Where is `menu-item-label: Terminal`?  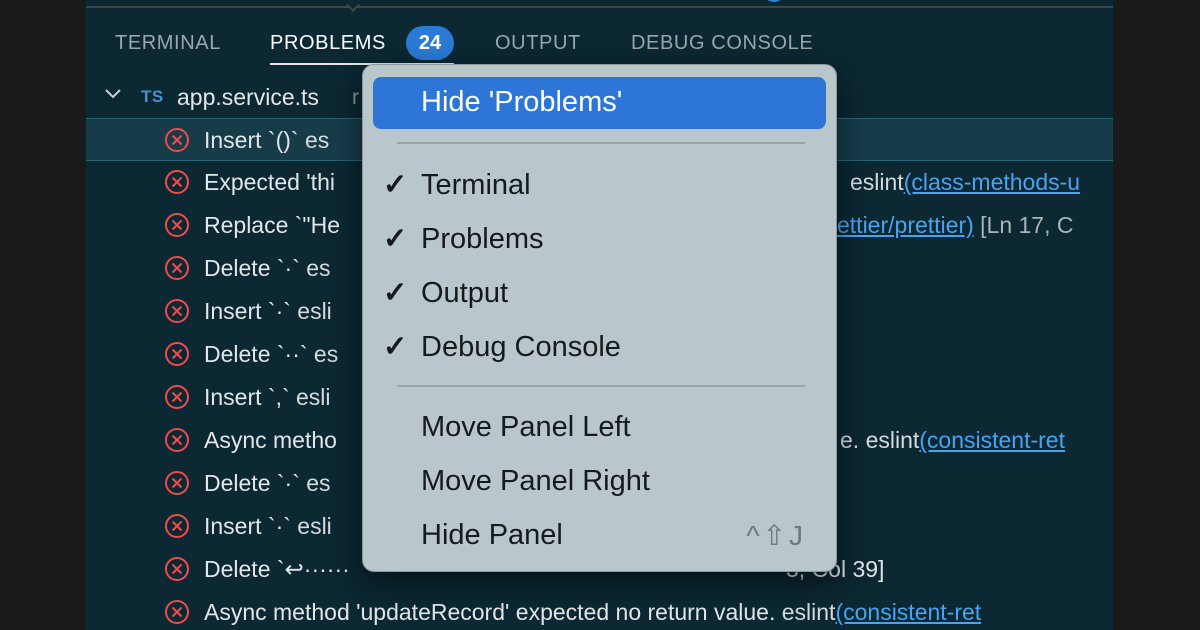
menu-item-label: Terminal is located at coordinates (476, 185).